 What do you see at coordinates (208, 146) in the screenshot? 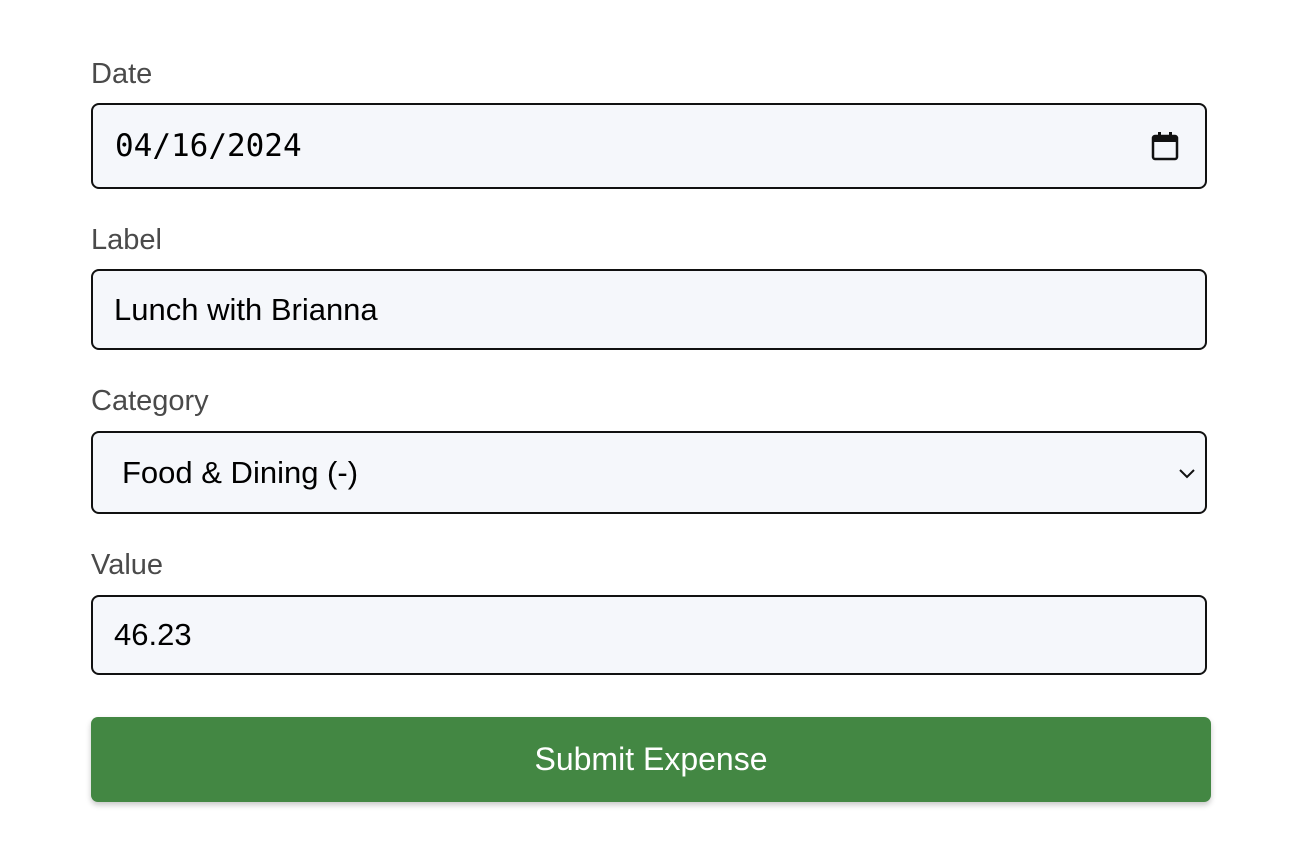
I see `date-value: 04/16/2024` at bounding box center [208, 146].